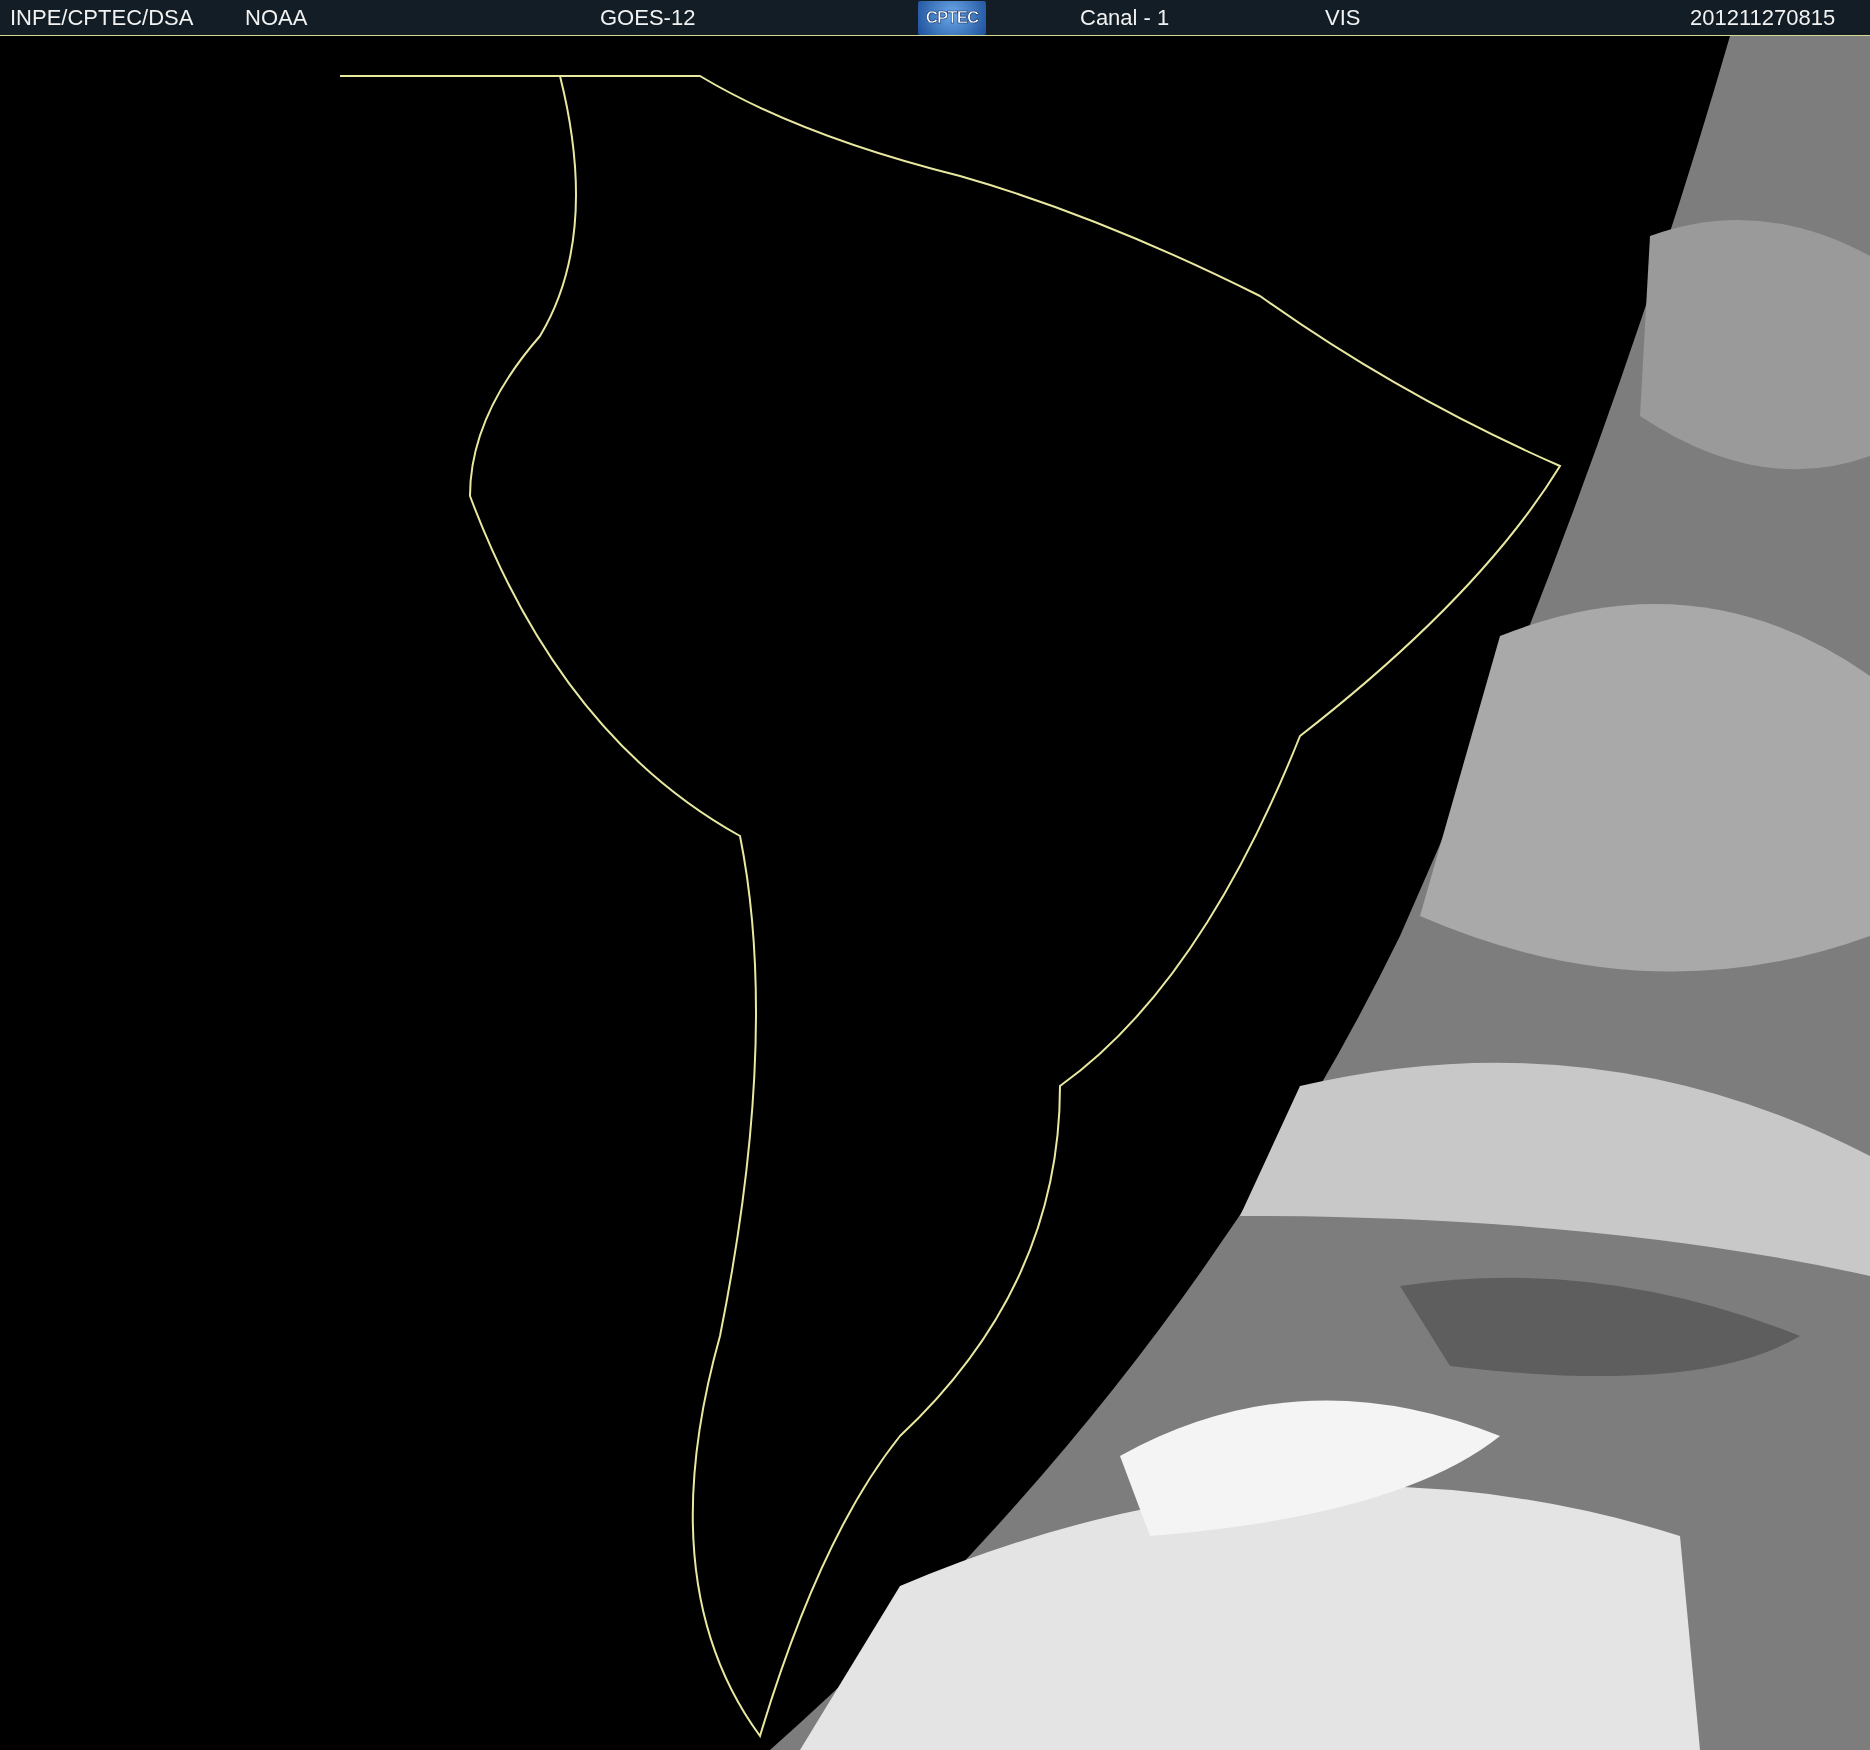 The width and height of the screenshot is (1870, 1750). I want to click on header-label: INPE/CPTEC/DSA, so click(102, 17).